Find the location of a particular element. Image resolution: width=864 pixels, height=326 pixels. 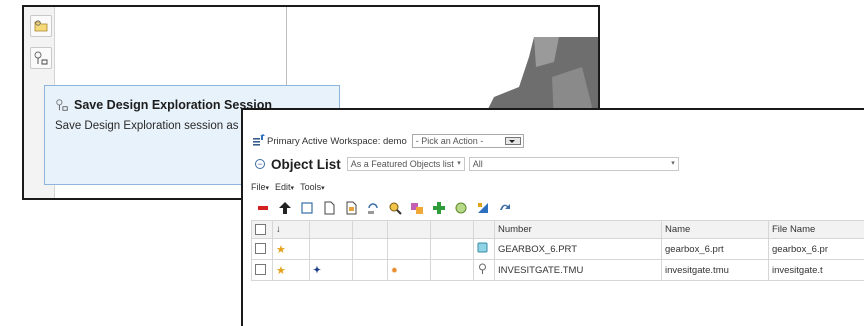

action-select-value: - Pick an Action - is located at coordinates (449, 141).